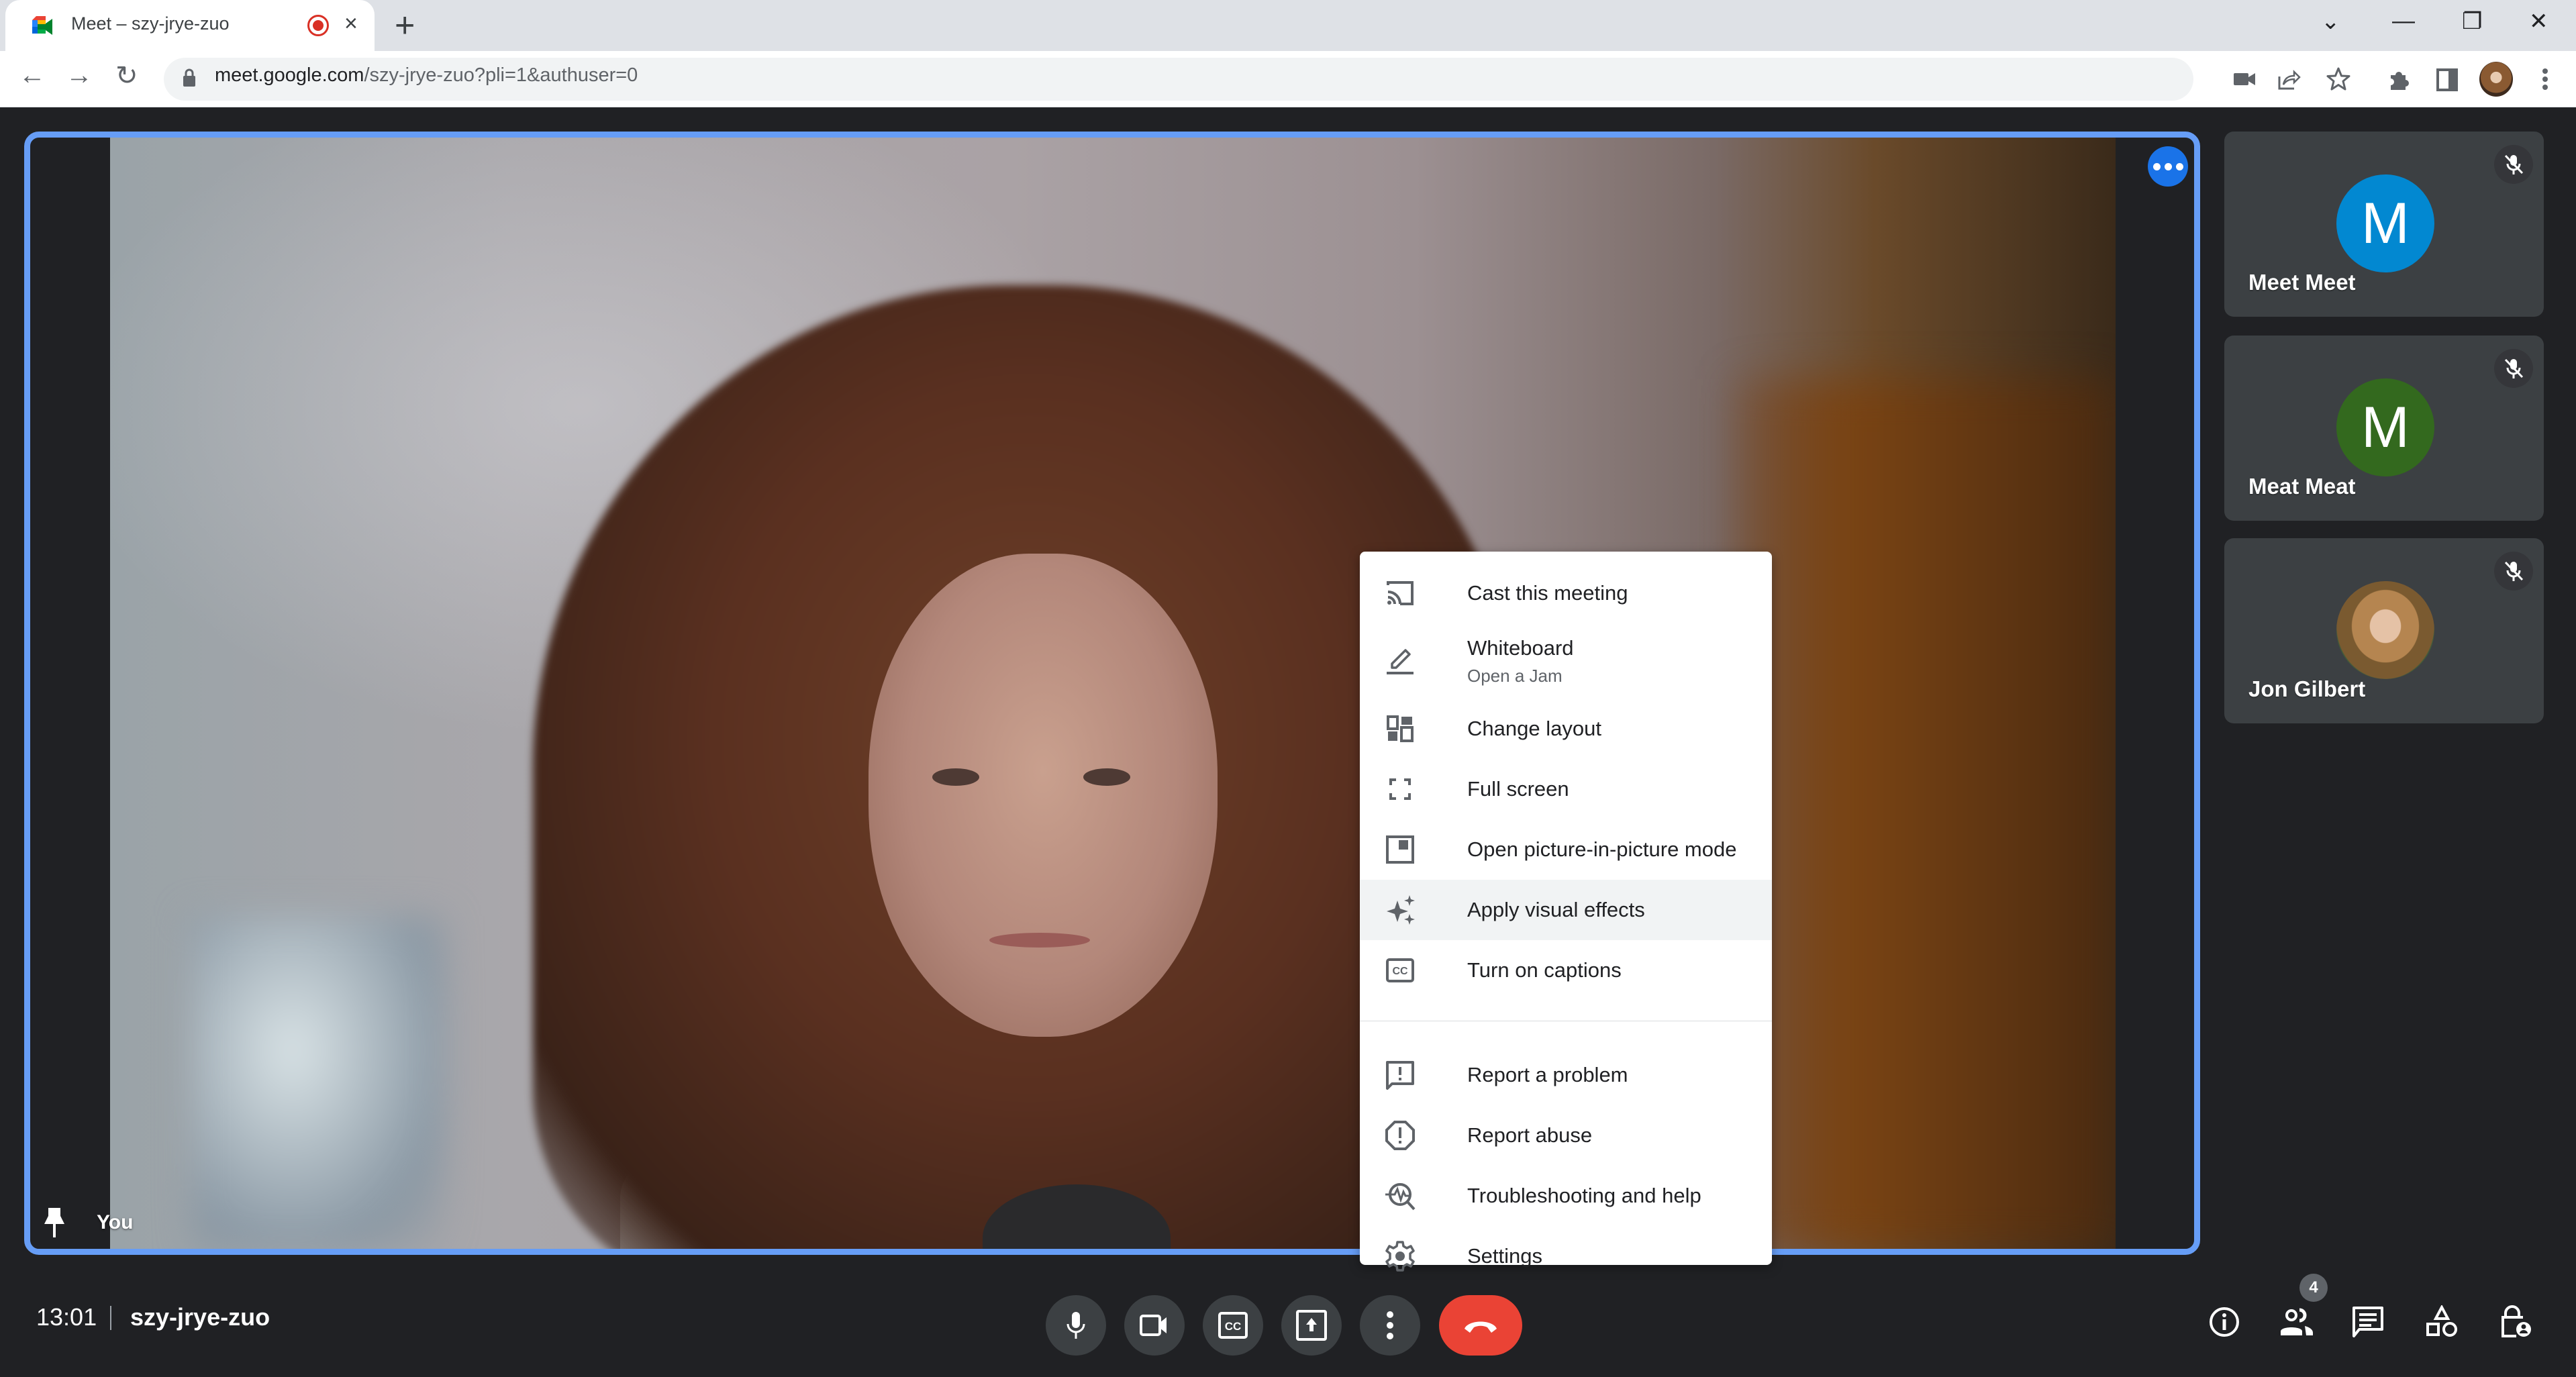  I want to click on tile-more-options-button, so click(2168, 166).